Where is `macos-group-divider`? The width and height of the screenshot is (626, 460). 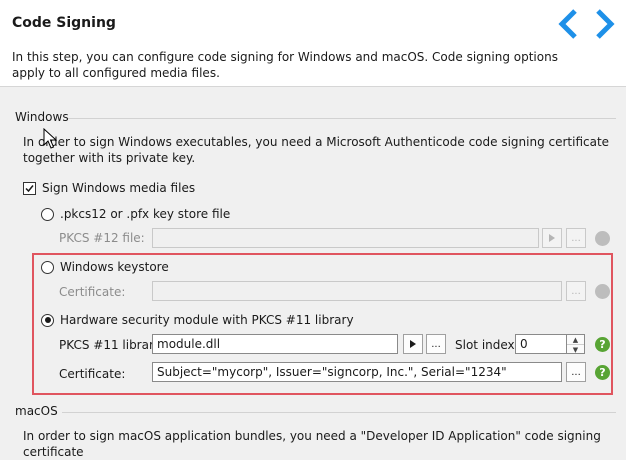
macos-group-divider is located at coordinates (339, 412).